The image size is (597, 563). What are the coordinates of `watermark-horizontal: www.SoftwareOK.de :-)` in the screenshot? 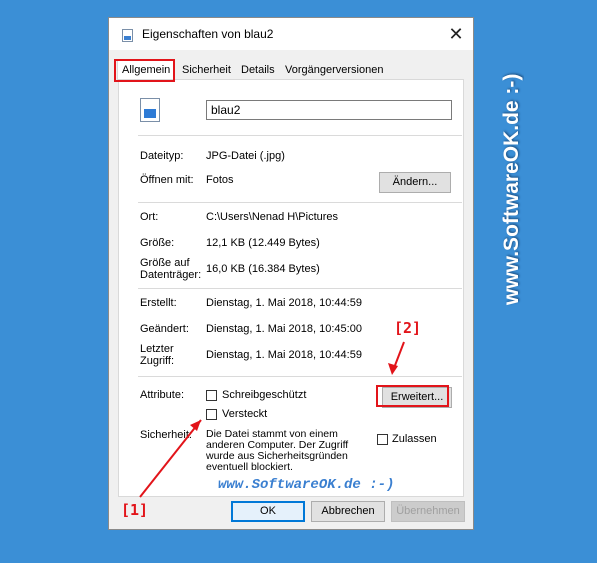 It's located at (306, 485).